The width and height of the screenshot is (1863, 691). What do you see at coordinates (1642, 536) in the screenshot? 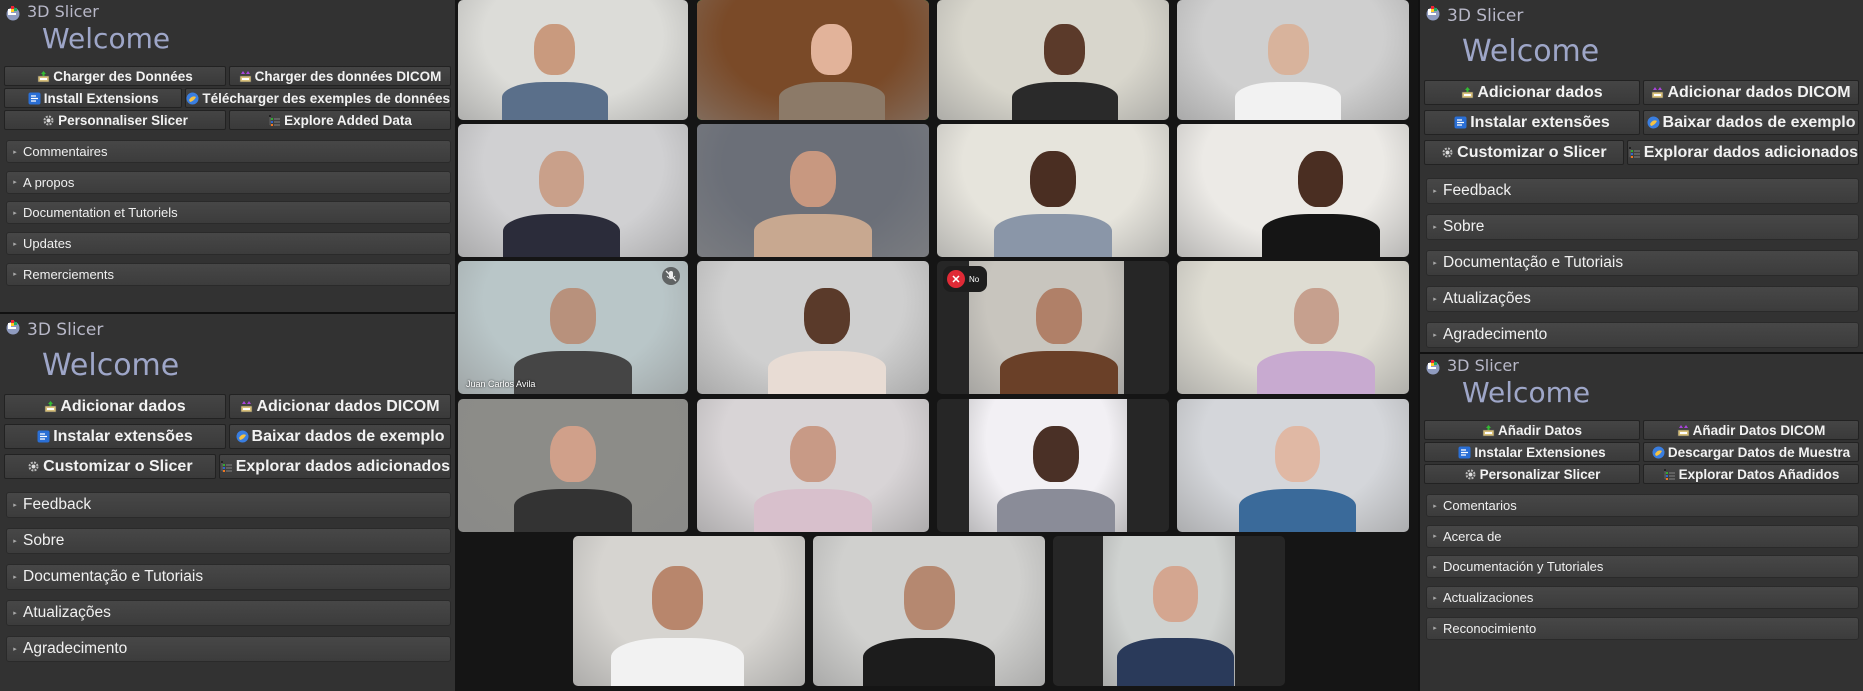
I see `collapsible-section: ▸ Acerca de` at bounding box center [1642, 536].